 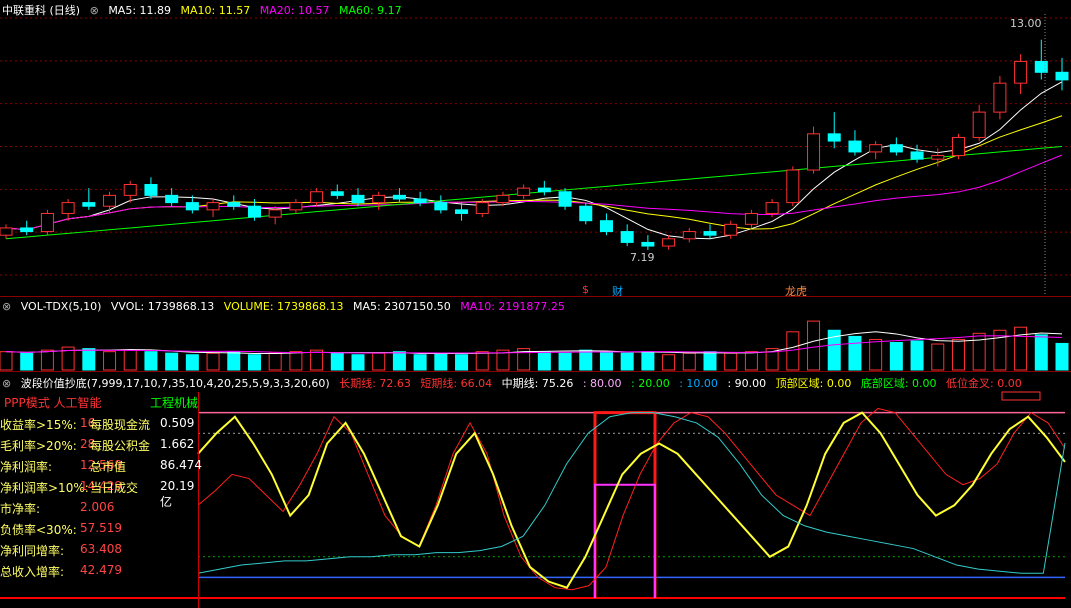 What do you see at coordinates (101, 549) in the screenshot?
I see `fundamental-value: 63.408` at bounding box center [101, 549].